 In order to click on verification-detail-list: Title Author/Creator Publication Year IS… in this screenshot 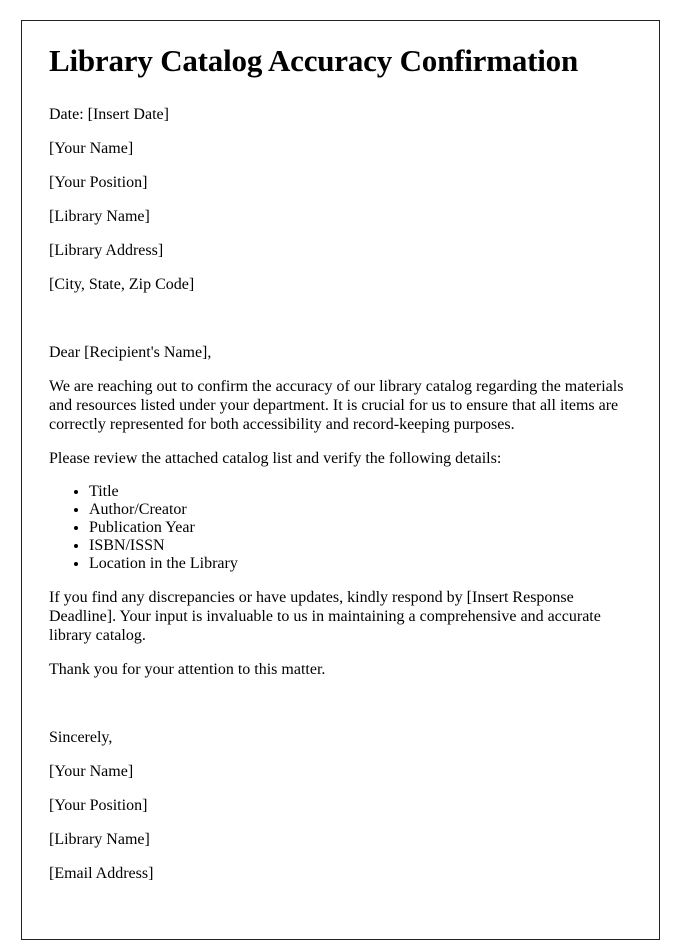, I will do `click(340, 528)`.